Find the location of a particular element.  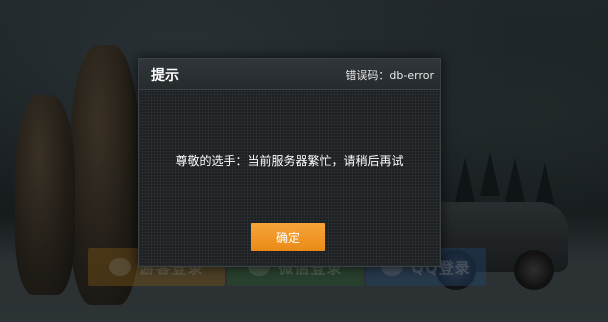

dialog-header: 提示 错误码：db-error is located at coordinates (289, 74).